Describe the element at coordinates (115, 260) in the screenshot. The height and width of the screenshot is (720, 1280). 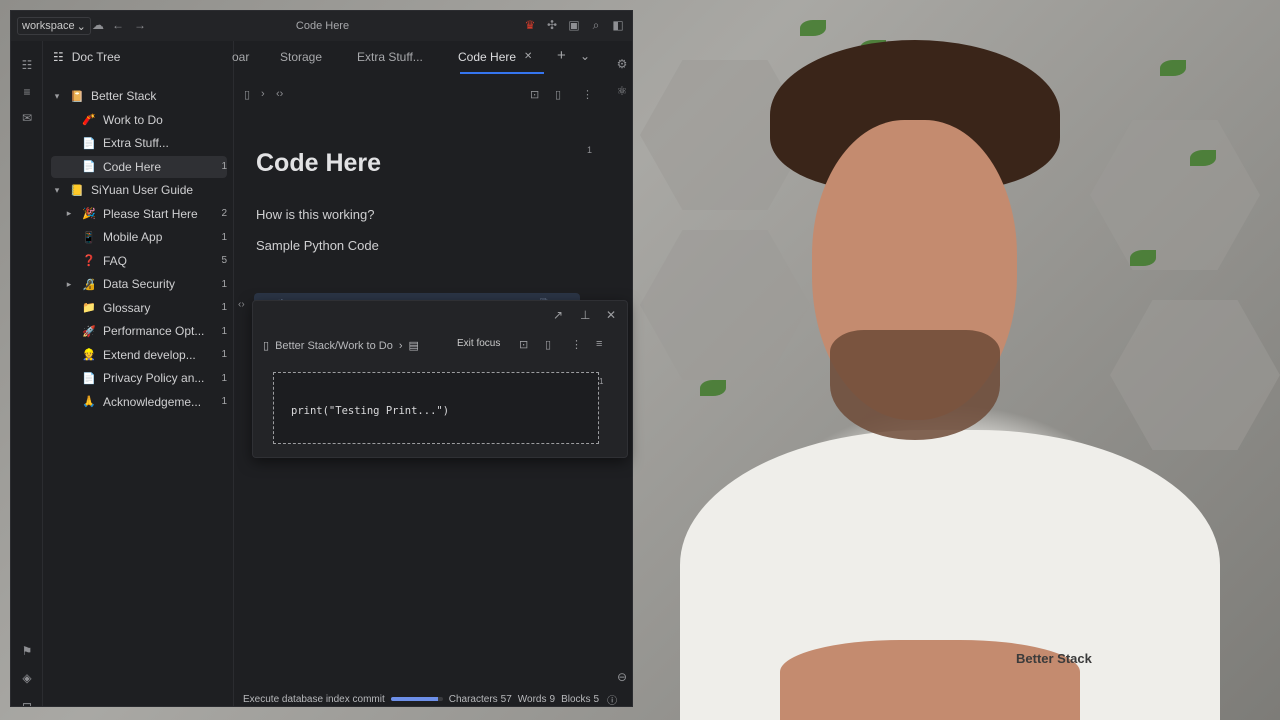
I see `tree-item-label: FAQ` at that location.